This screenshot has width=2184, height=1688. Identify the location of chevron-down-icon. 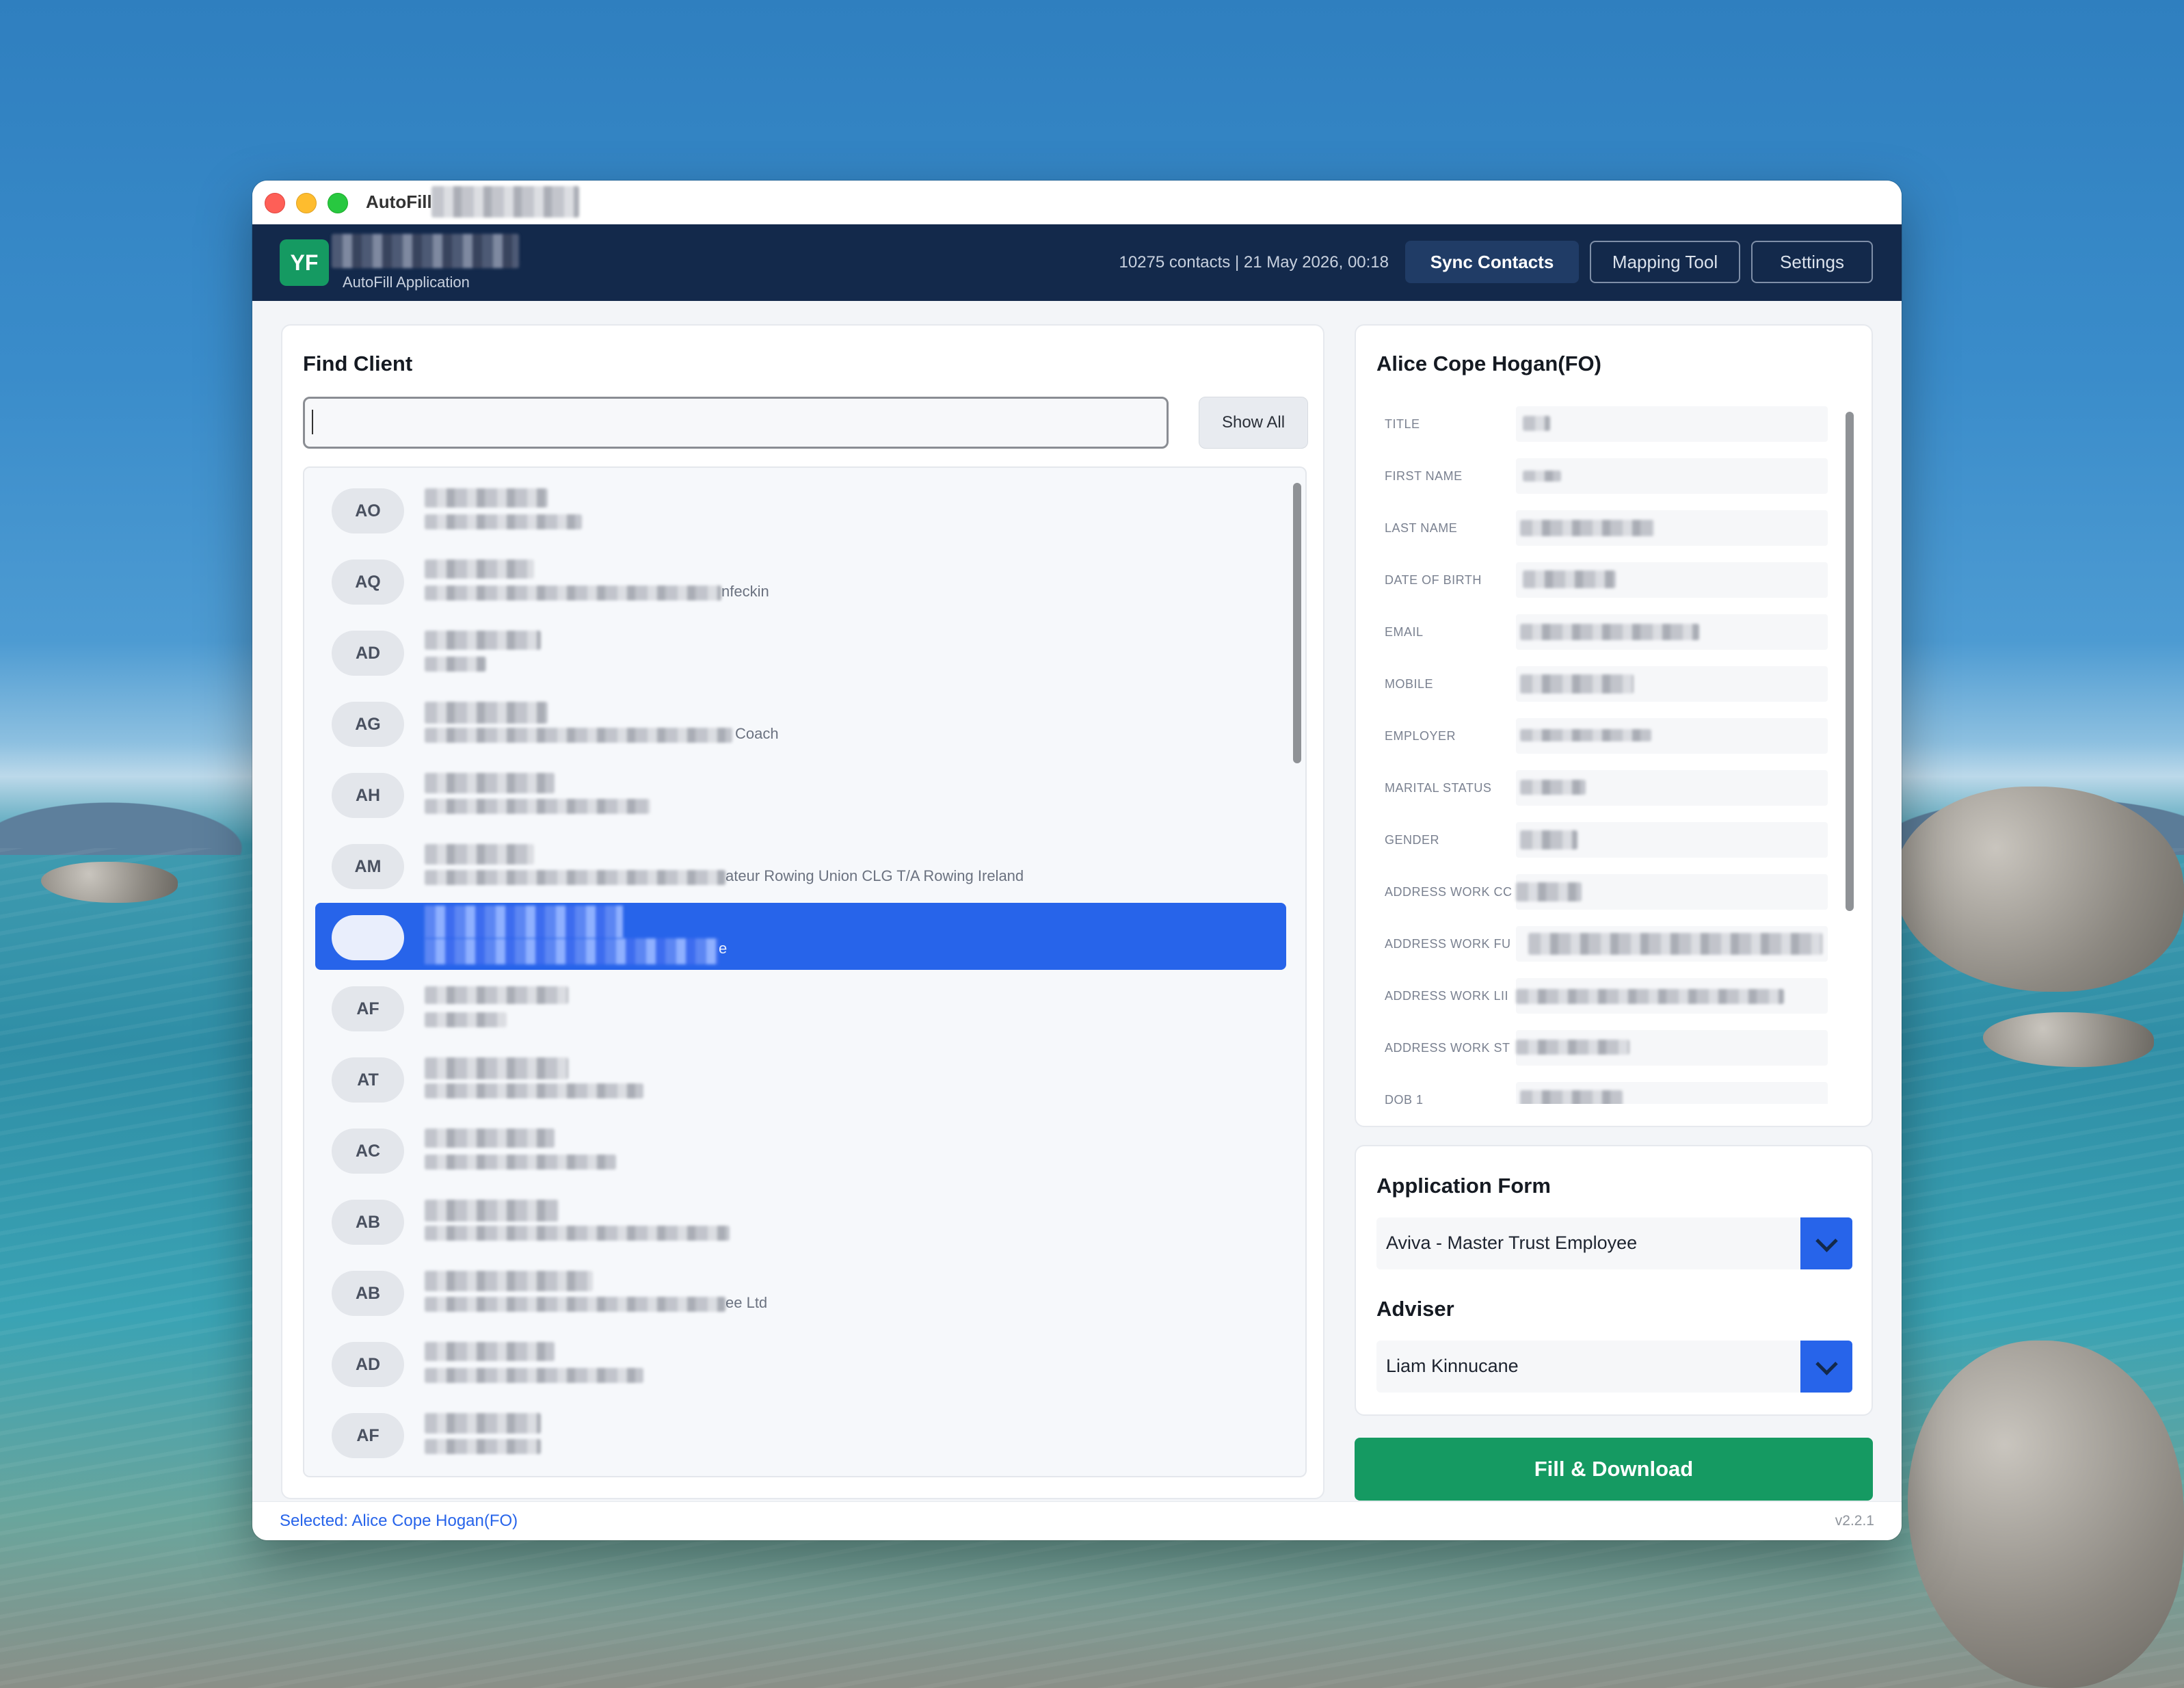
(1826, 1240).